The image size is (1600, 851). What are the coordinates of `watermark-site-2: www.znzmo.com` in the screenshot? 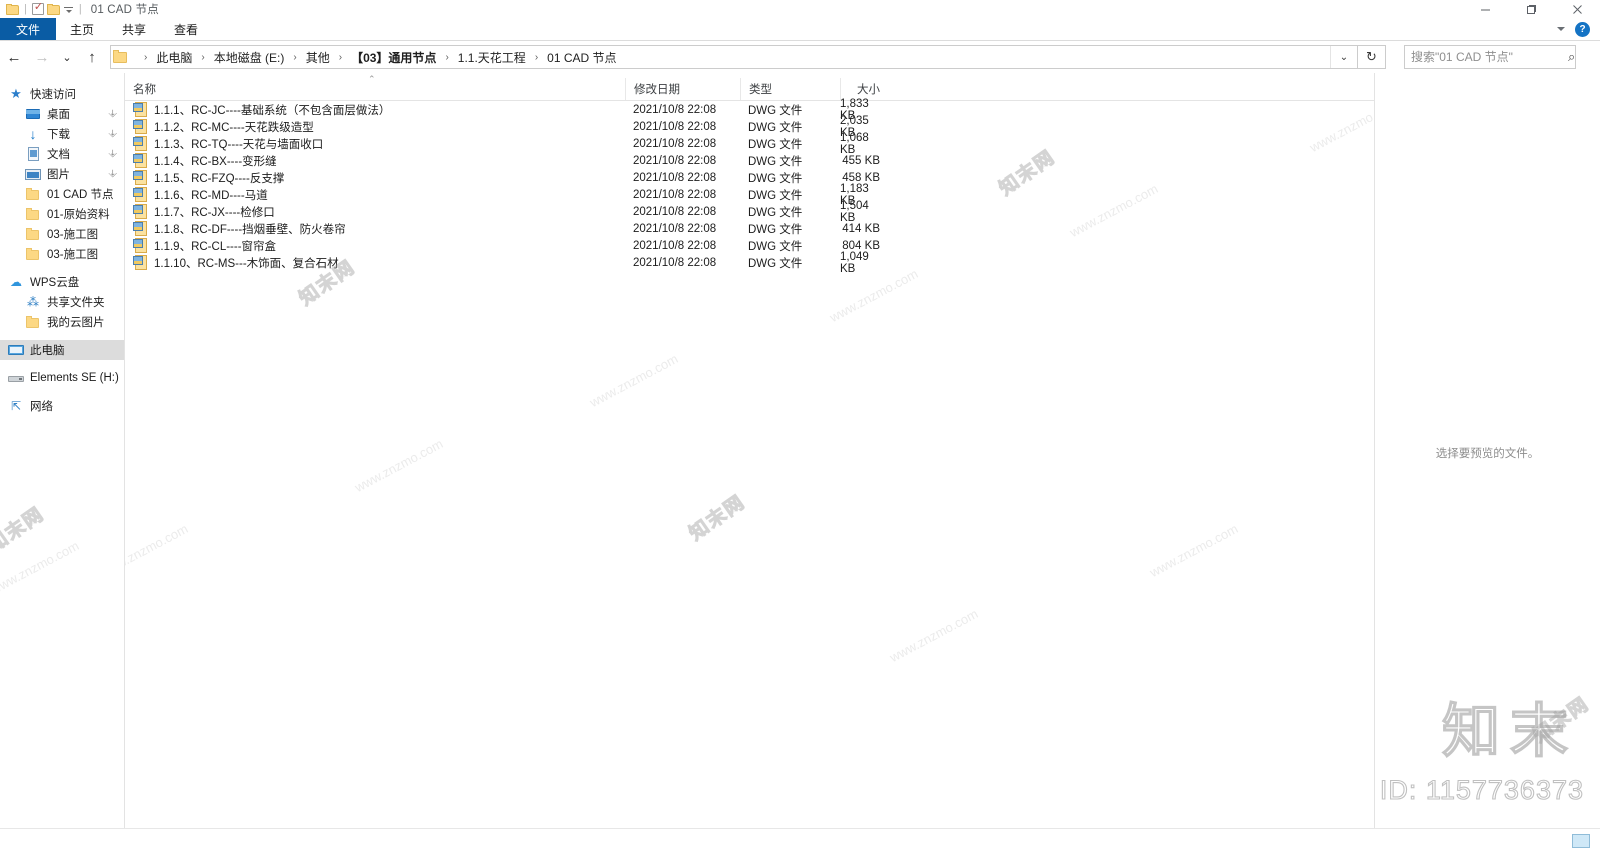 It's located at (399, 465).